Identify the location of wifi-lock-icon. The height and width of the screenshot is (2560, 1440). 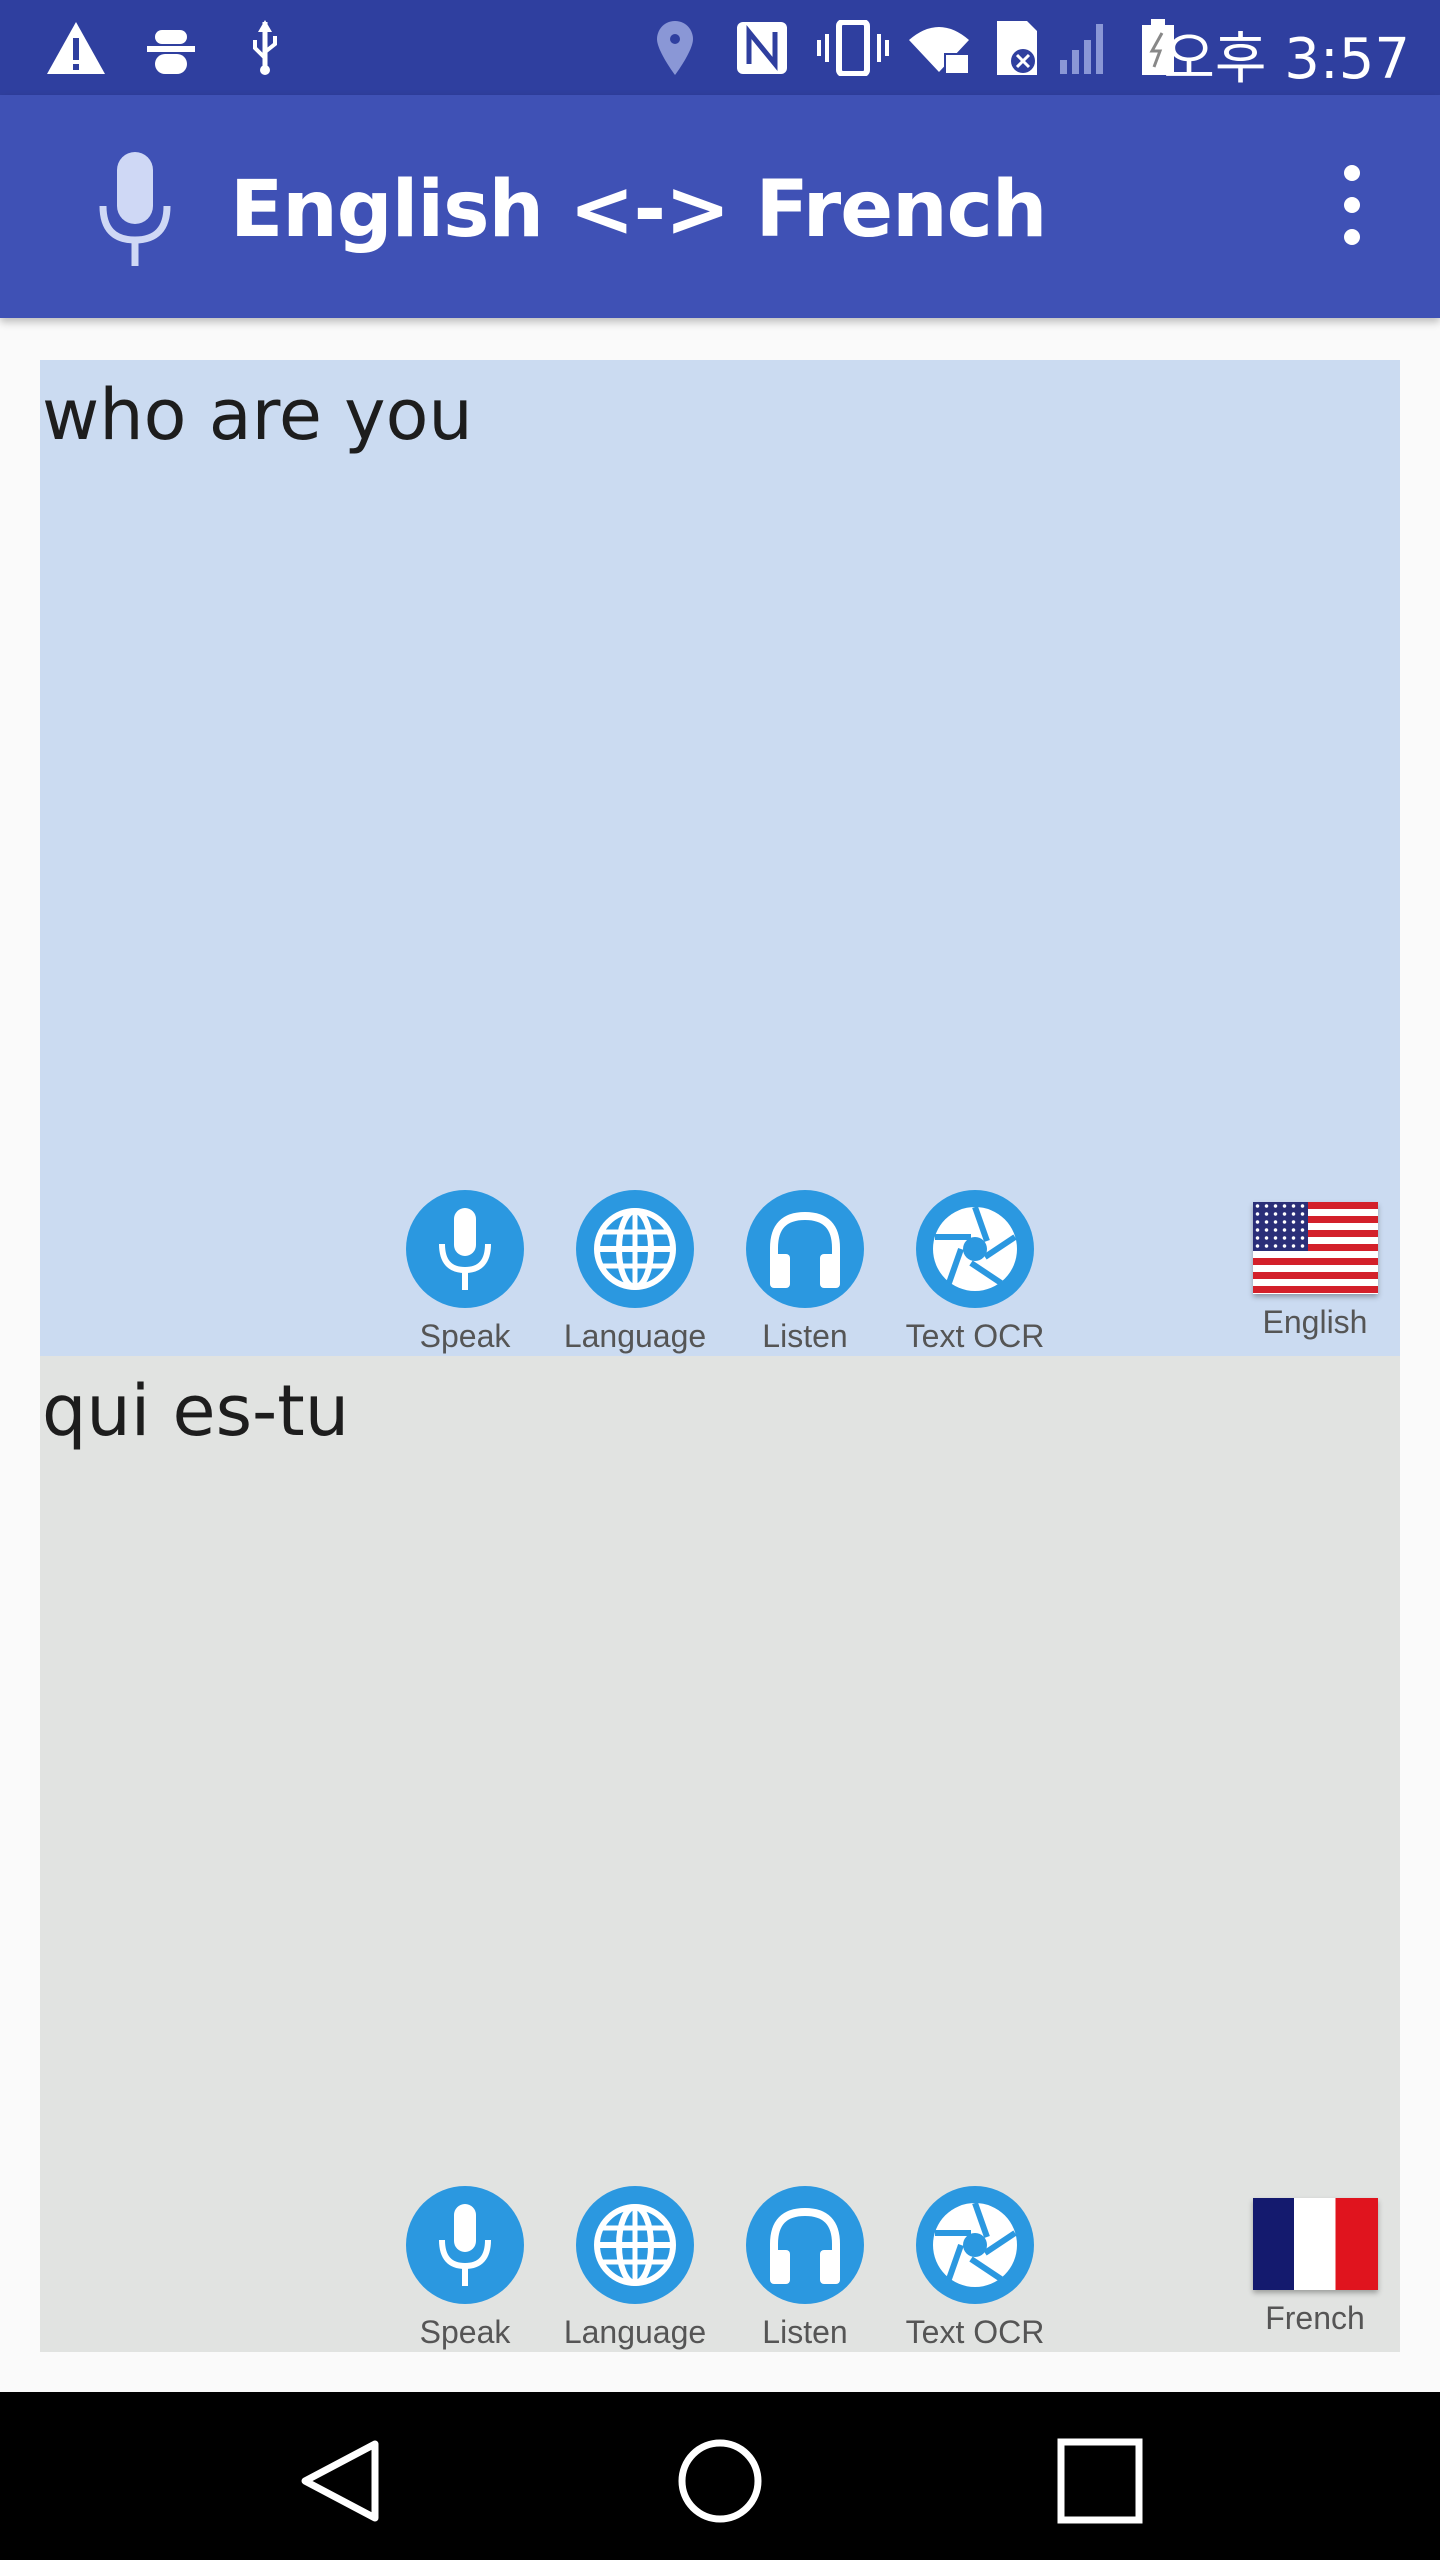
(940, 48).